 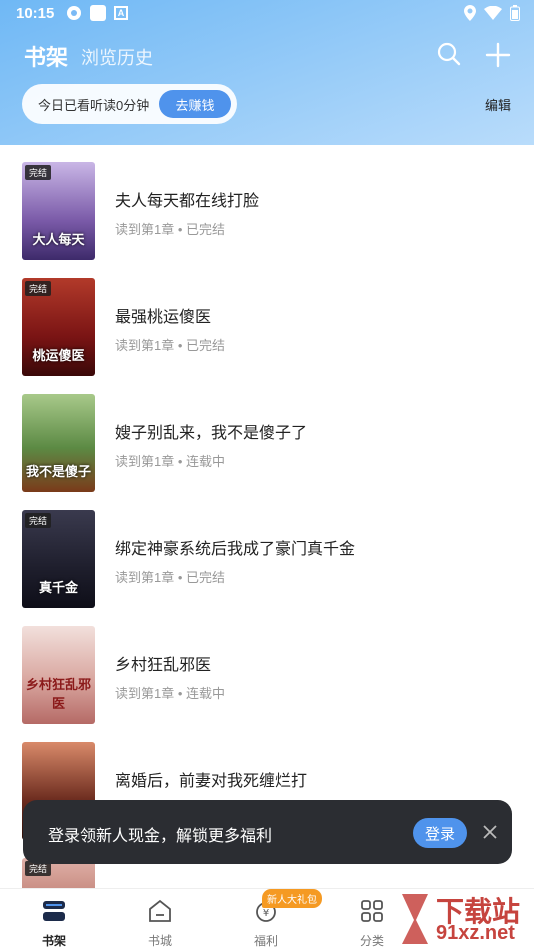 What do you see at coordinates (160, 923) in the screenshot?
I see `nav-bookstore: 书城` at bounding box center [160, 923].